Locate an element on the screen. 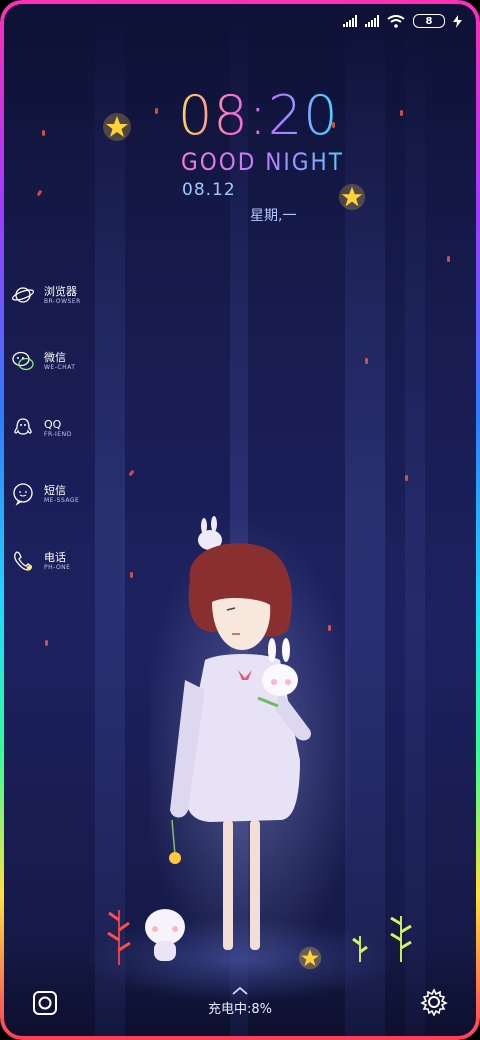  lock-clock-time: 08:20 is located at coordinates (258, 115).